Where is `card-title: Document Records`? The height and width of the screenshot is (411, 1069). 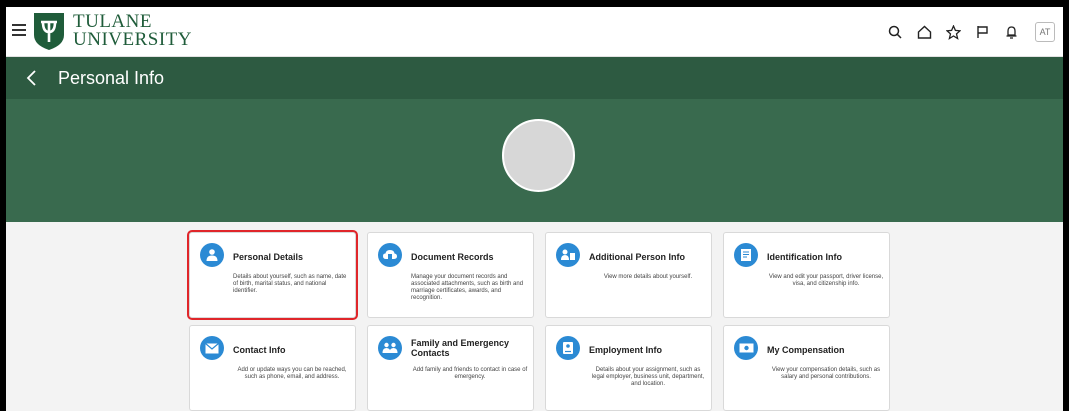 card-title: Document Records is located at coordinates (452, 257).